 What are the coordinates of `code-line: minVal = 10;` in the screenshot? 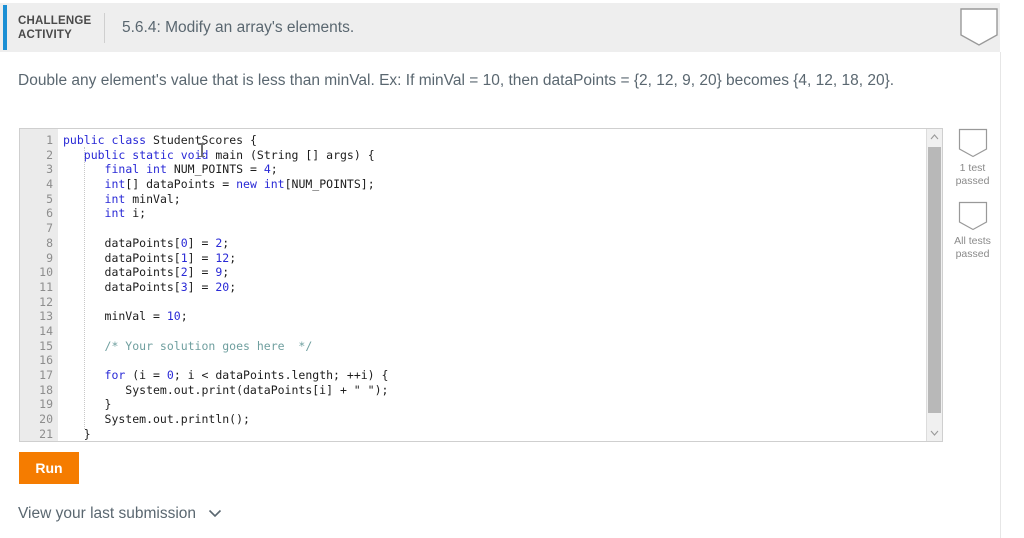 It's located at (502, 316).